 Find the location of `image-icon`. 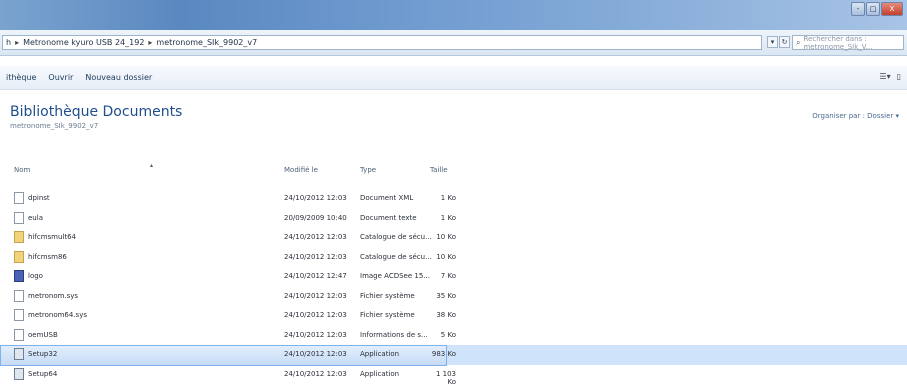

image-icon is located at coordinates (19, 276).